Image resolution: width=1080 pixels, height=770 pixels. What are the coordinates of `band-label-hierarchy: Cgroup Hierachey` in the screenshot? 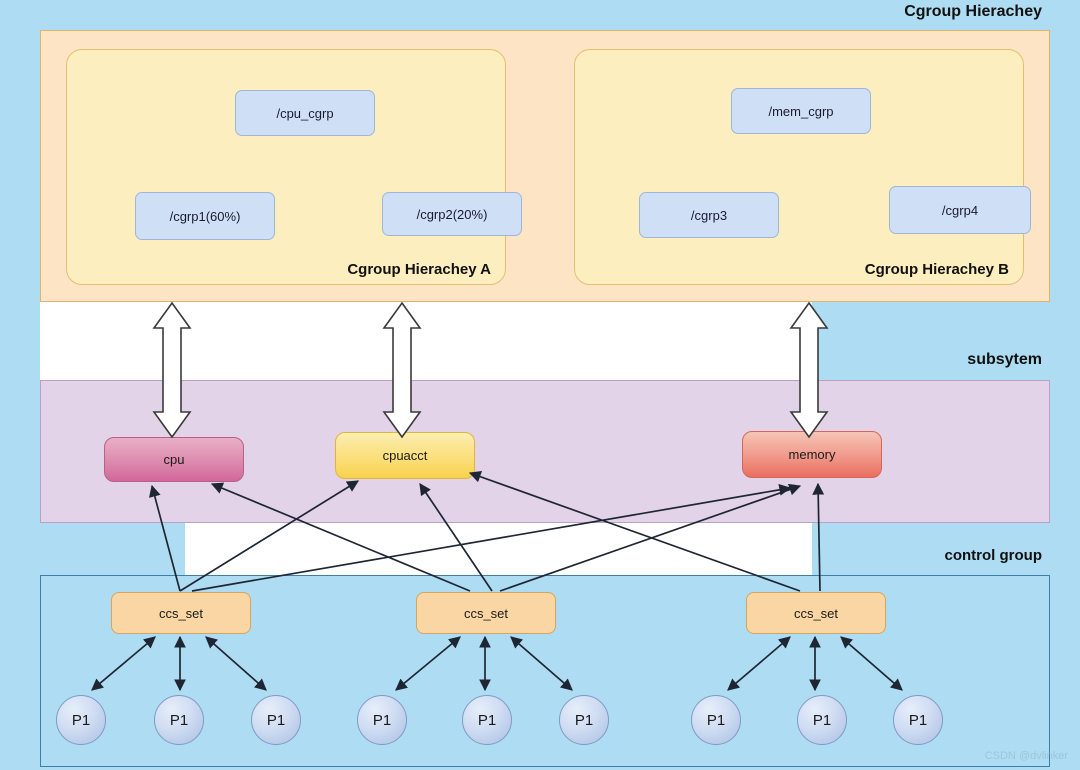 It's located at (973, 11).